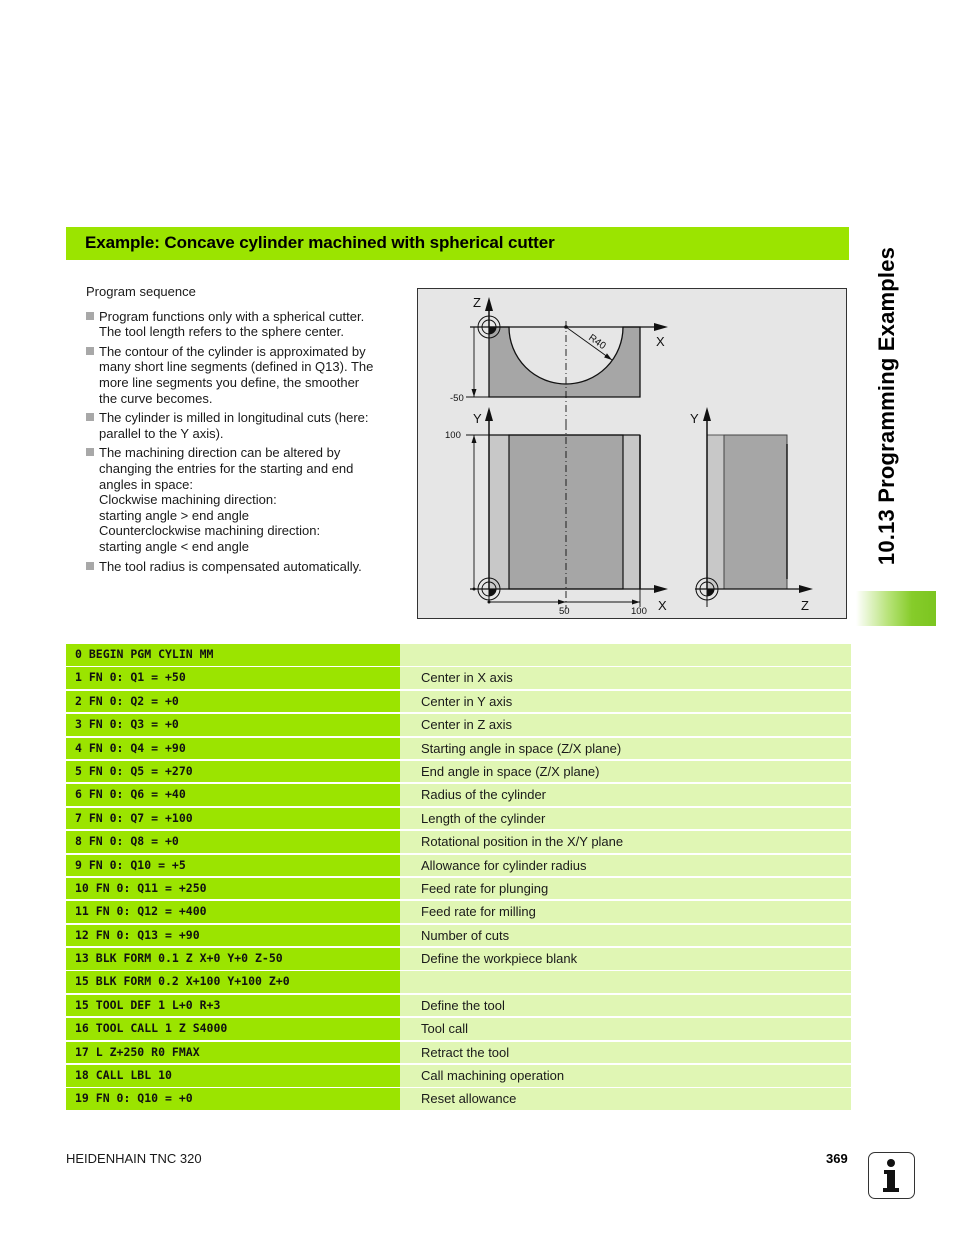 Image resolution: width=954 pixels, height=1235 pixels. I want to click on front-view: Y X 100 50 100, so click(556, 512).